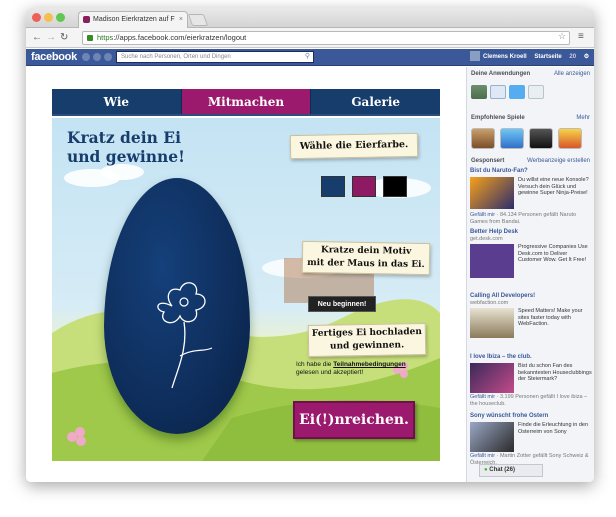  I want to click on tab-gallery: Galerie, so click(375, 101).